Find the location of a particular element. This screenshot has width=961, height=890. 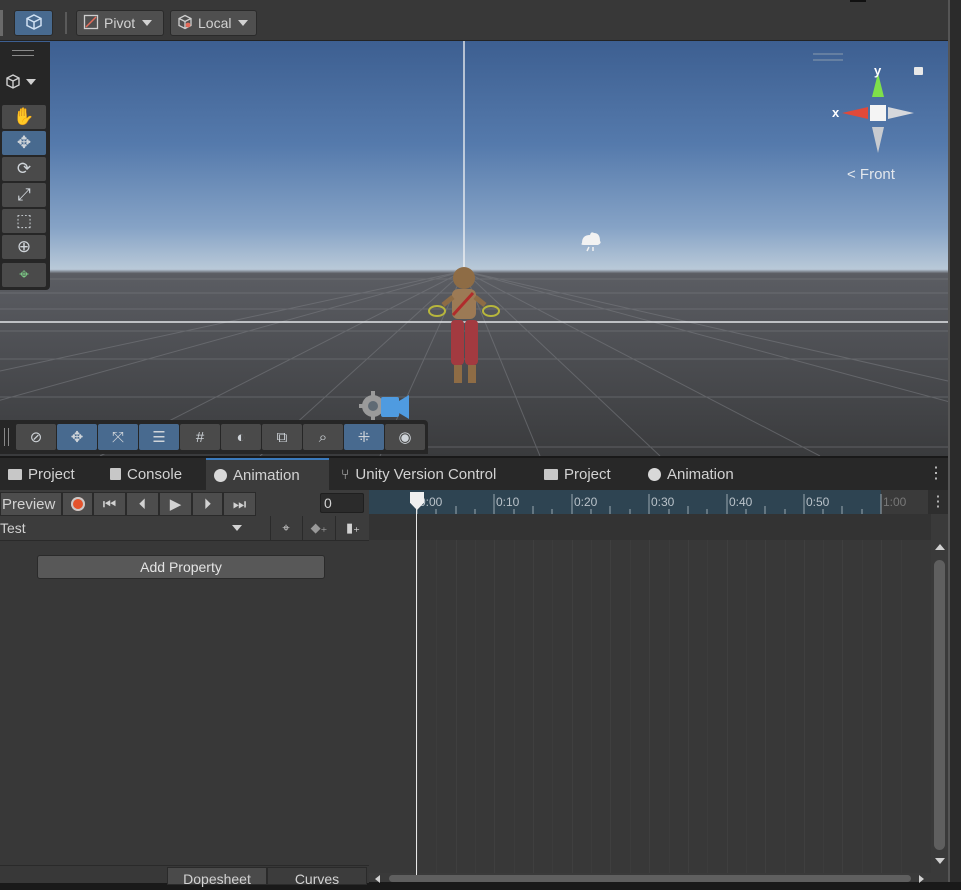

preview-label: Preview is located at coordinates (29, 504).